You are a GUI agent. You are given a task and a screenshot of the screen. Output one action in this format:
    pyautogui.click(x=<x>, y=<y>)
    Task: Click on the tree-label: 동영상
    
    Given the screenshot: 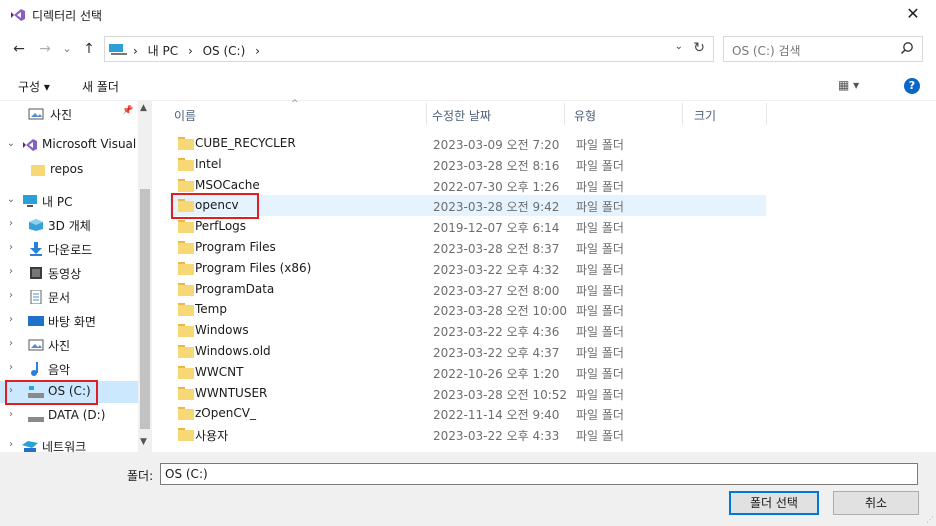 What is the action you would take?
    pyautogui.click(x=65, y=274)
    